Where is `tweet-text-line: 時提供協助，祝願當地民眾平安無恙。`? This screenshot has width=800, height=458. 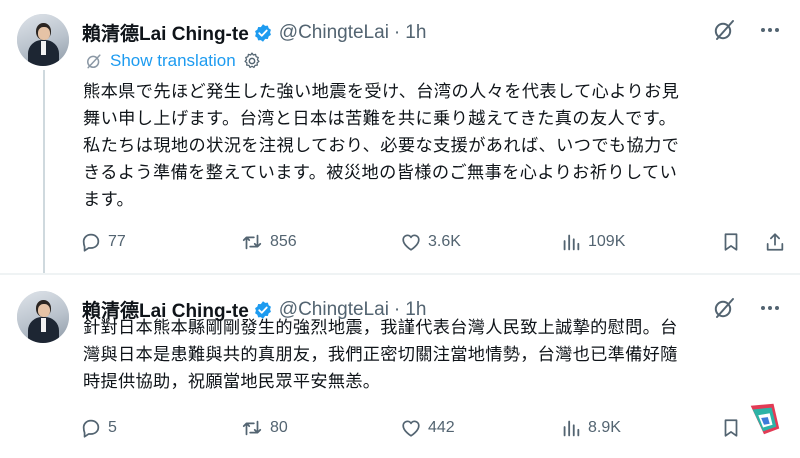 tweet-text-line: 時提供協助，祝願當地民眾平安無恙。 is located at coordinates (232, 382).